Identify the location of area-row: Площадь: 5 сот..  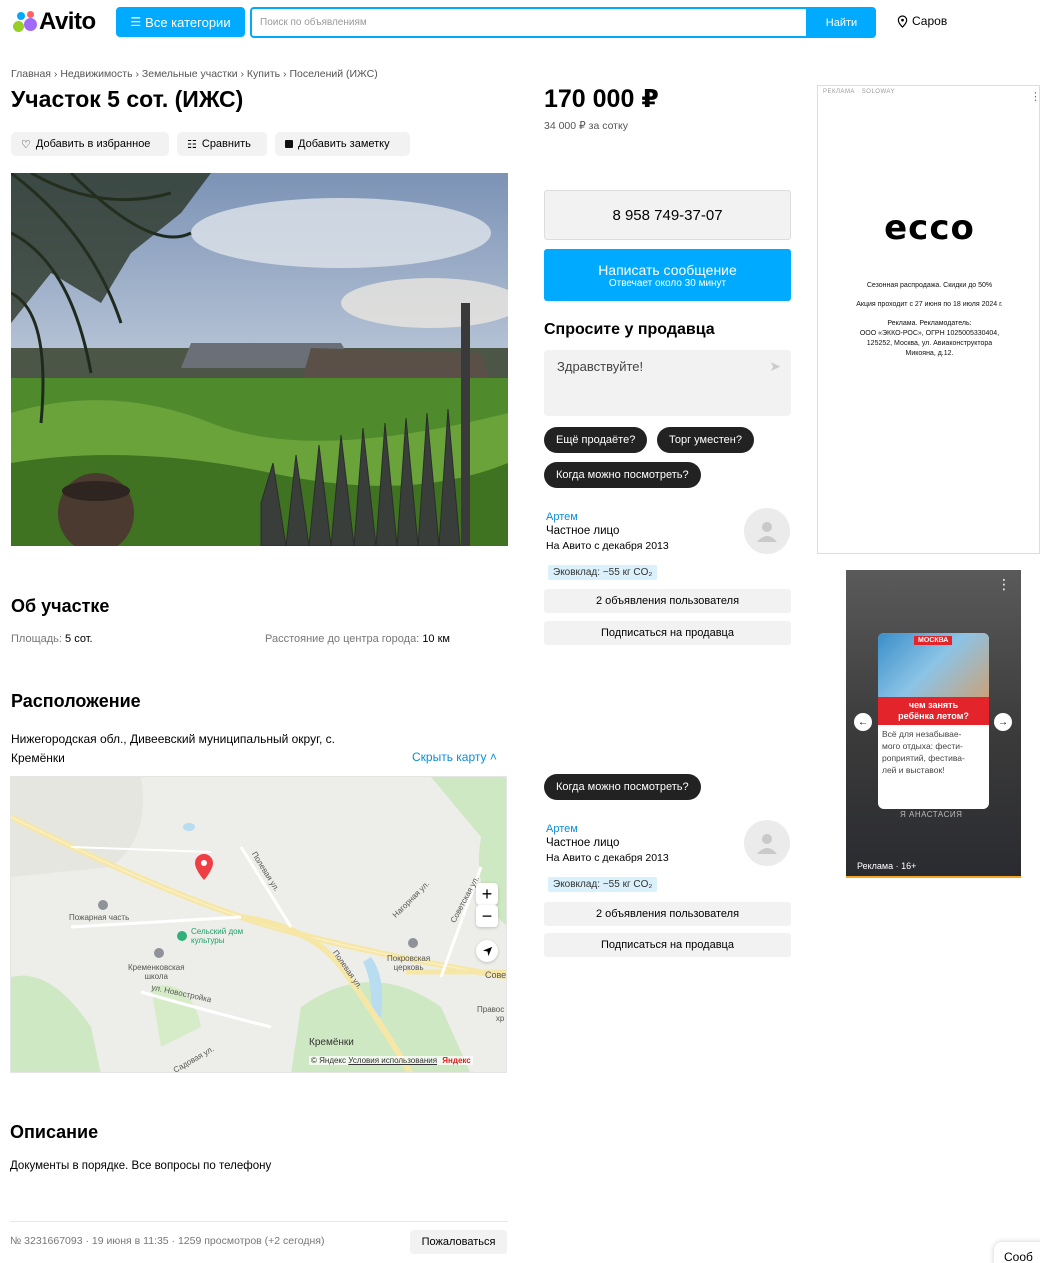
(52, 639).